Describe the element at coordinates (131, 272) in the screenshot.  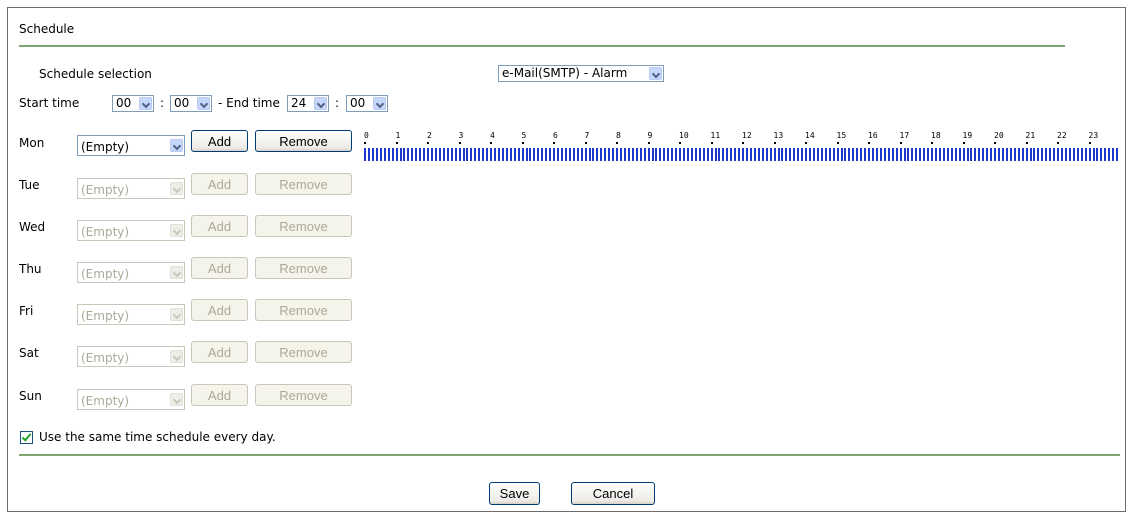
I see `day-select-thu: (Empty)` at that location.